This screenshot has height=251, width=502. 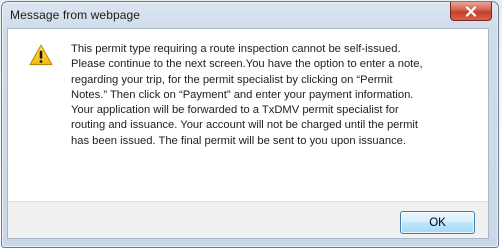 What do you see at coordinates (75, 15) in the screenshot?
I see `window-title: Message from webpage` at bounding box center [75, 15].